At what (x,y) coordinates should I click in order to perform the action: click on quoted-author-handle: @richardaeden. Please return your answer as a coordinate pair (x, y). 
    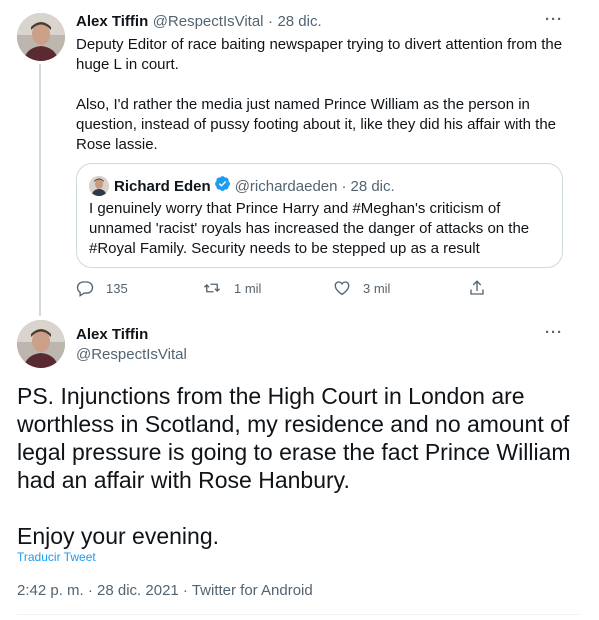
    Looking at the image, I should click on (286, 186).